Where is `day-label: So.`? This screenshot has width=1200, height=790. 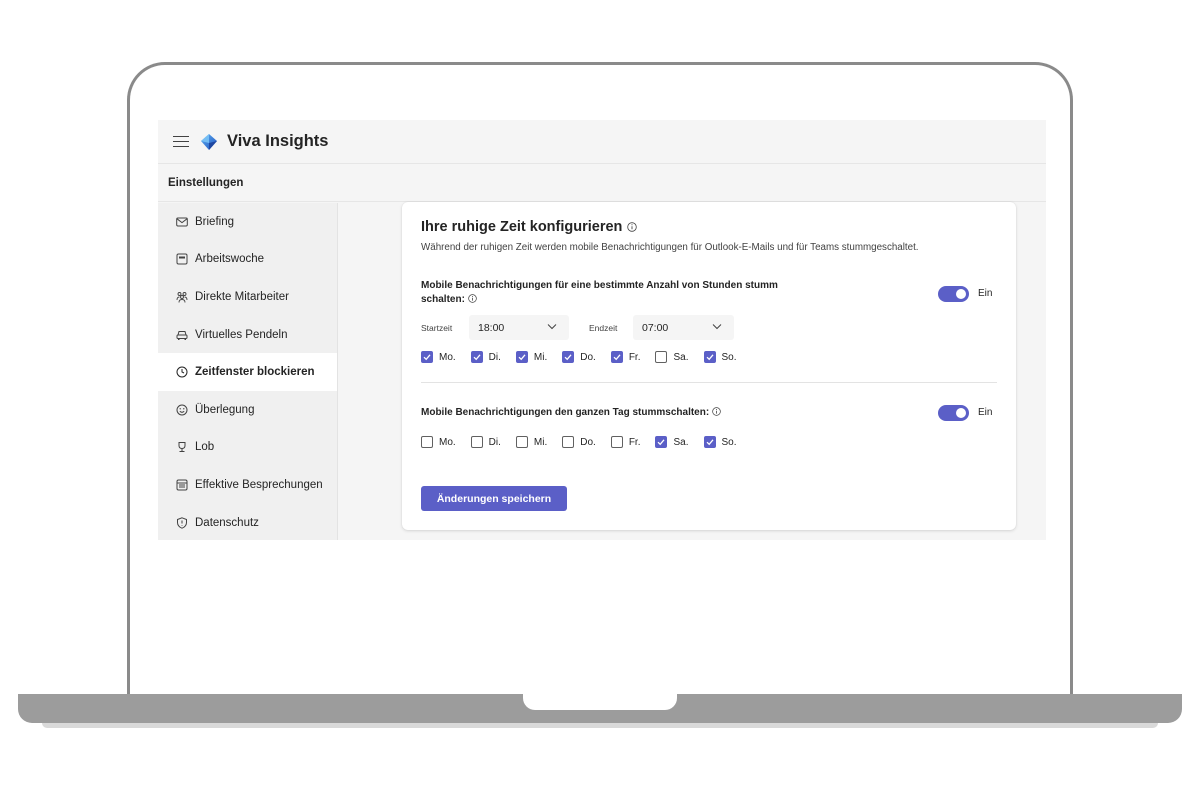
day-label: So. is located at coordinates (729, 442).